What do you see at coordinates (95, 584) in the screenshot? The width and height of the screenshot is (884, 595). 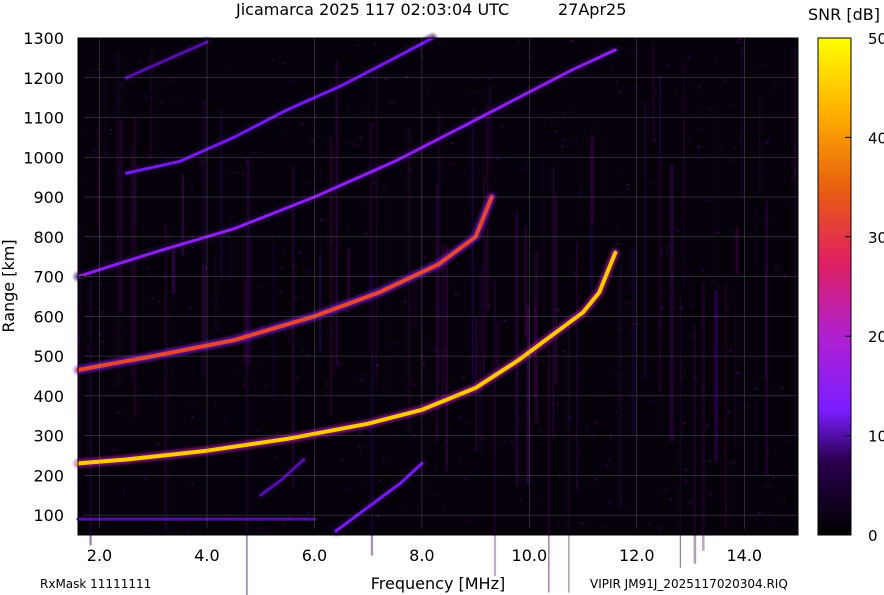 I see `rxmask-label: RxMask 11111111` at bounding box center [95, 584].